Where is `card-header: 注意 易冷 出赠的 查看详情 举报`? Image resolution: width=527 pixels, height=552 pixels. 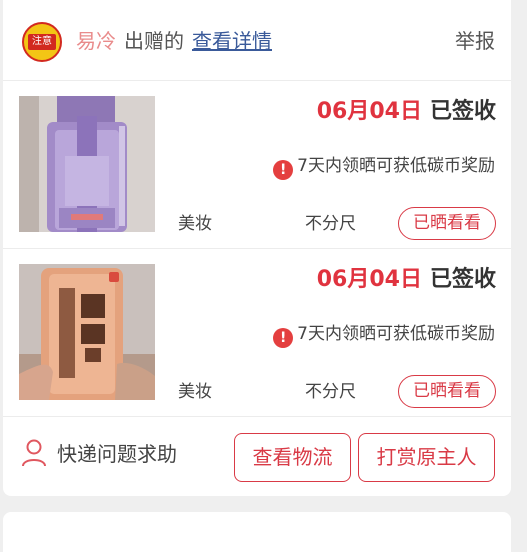 card-header: 注意 易冷 出赠的 查看详情 举报 is located at coordinates (257, 40).